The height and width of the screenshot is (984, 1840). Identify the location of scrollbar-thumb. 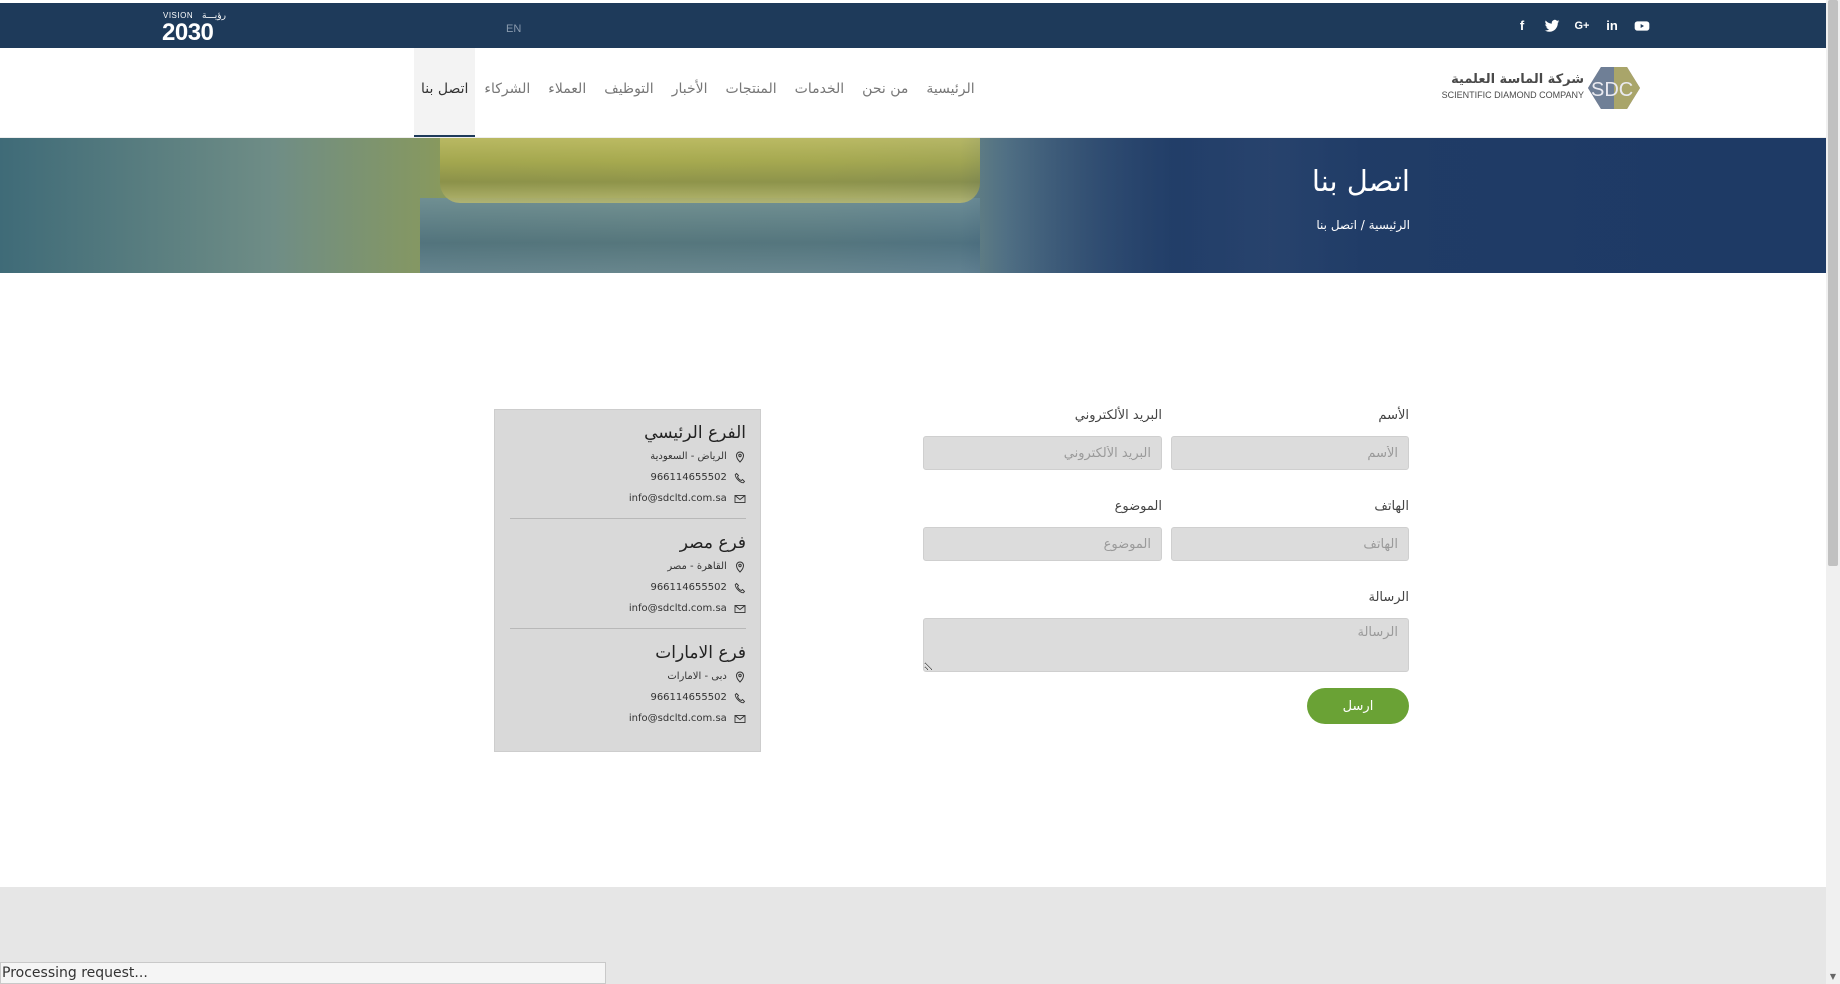
(1833, 283).